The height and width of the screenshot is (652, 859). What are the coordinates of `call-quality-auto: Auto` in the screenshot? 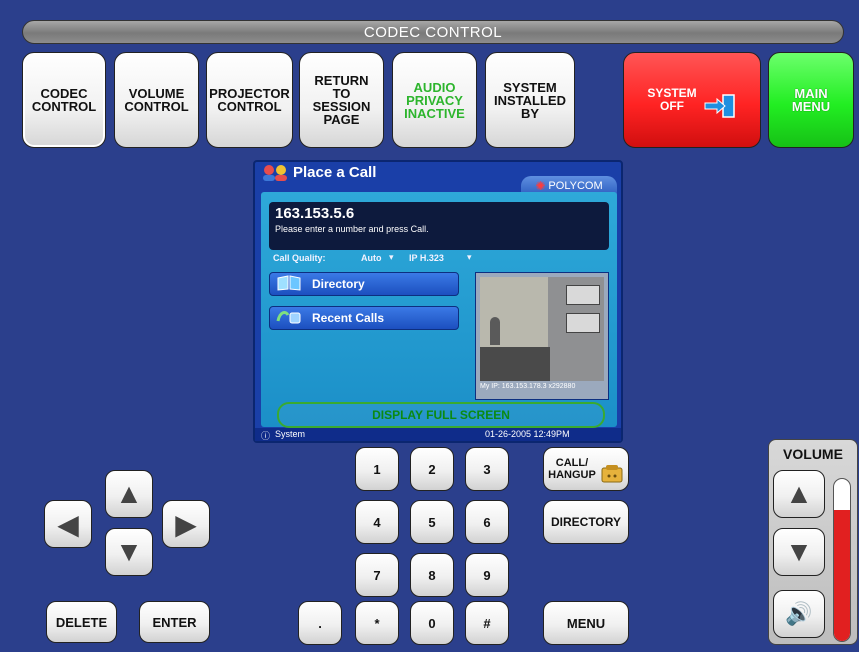 It's located at (371, 258).